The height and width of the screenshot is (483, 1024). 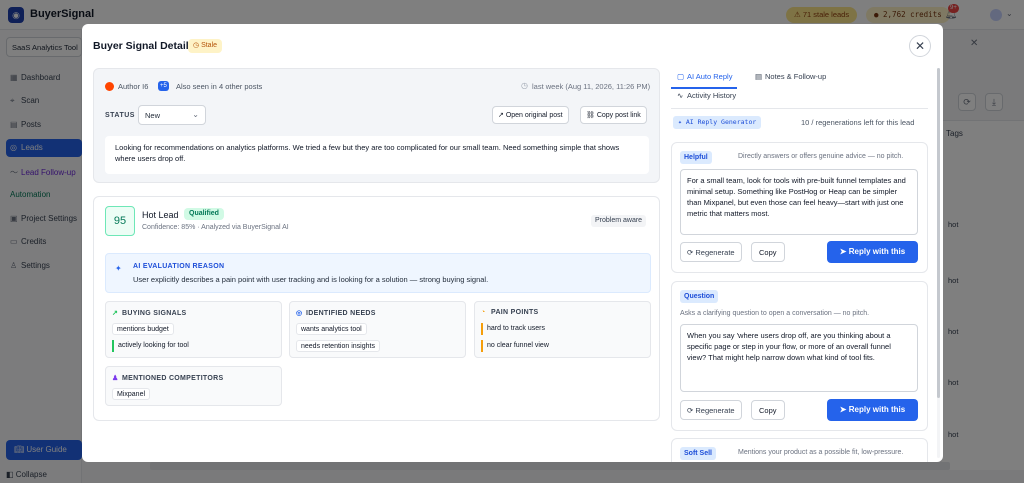 I want to click on copy-post-link-button: ⛓ Copy post link, so click(x=613, y=115).